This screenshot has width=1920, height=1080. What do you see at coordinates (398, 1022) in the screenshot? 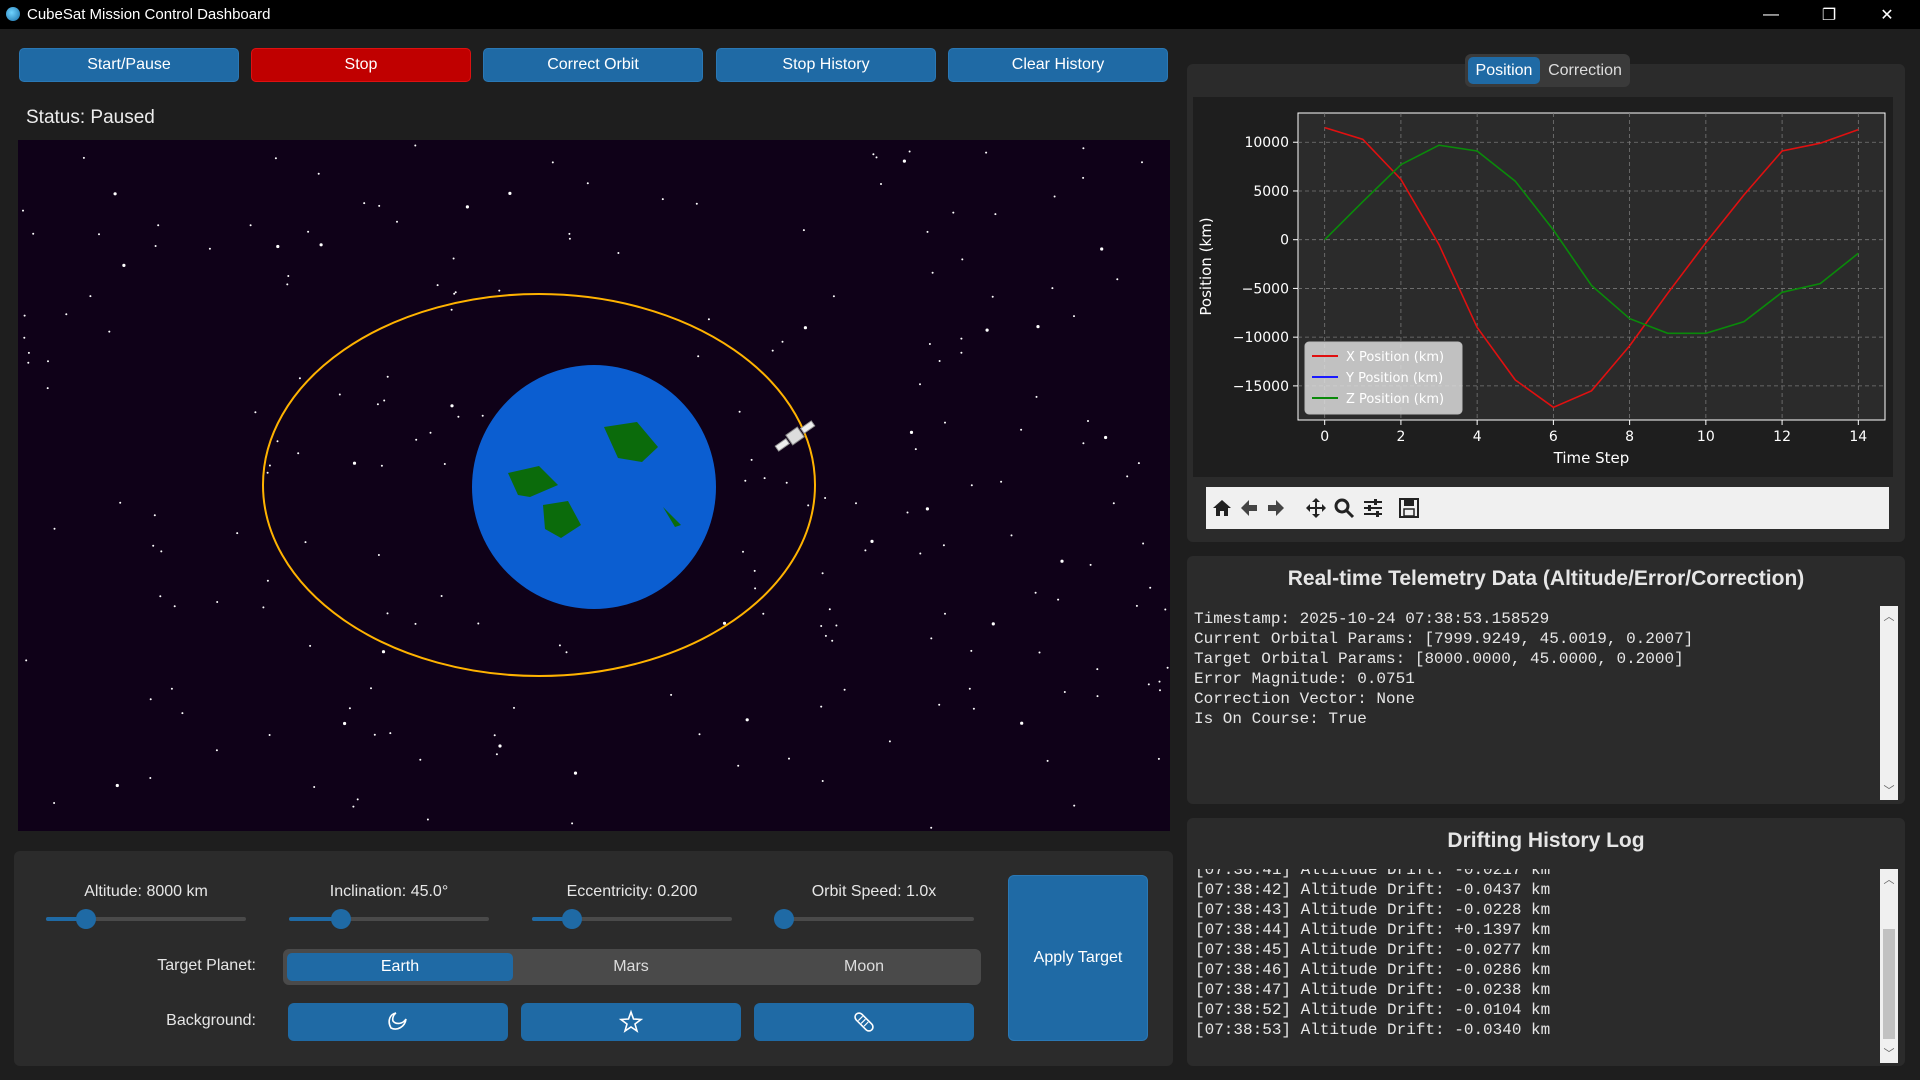
I see `background-moon-button` at bounding box center [398, 1022].